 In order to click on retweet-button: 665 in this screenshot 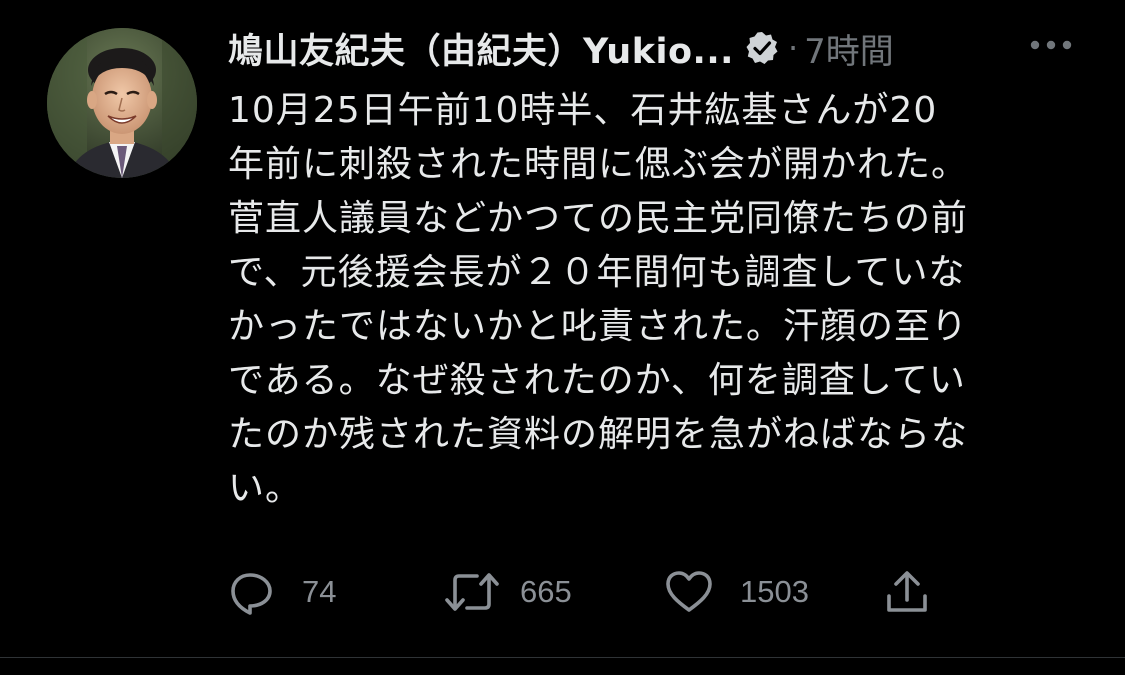, I will do `click(508, 592)`.